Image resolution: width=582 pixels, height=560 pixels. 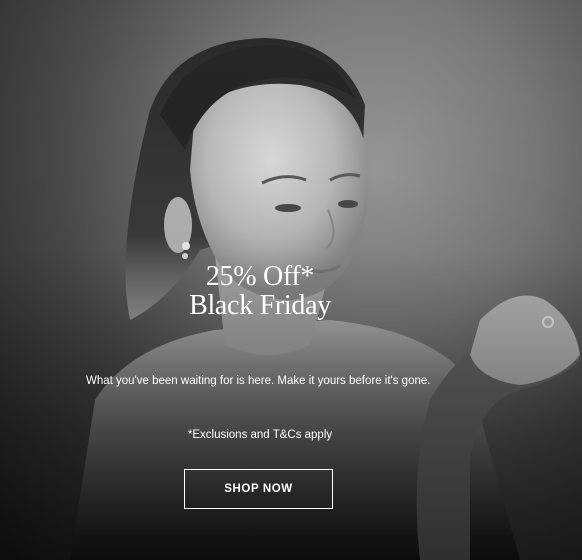 I want to click on headline-discount: 25% Off*, so click(x=260, y=276).